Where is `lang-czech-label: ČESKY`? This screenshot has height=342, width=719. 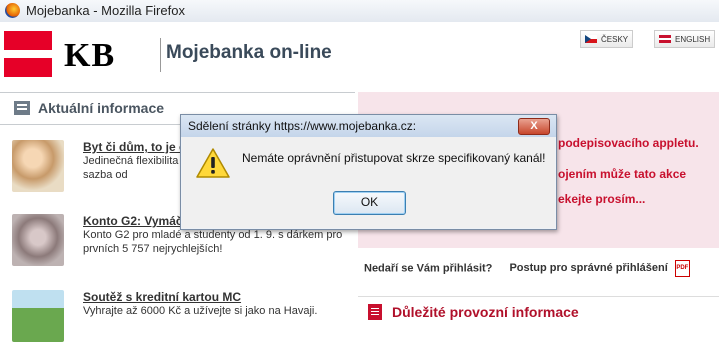 lang-czech-label: ČESKY is located at coordinates (615, 39).